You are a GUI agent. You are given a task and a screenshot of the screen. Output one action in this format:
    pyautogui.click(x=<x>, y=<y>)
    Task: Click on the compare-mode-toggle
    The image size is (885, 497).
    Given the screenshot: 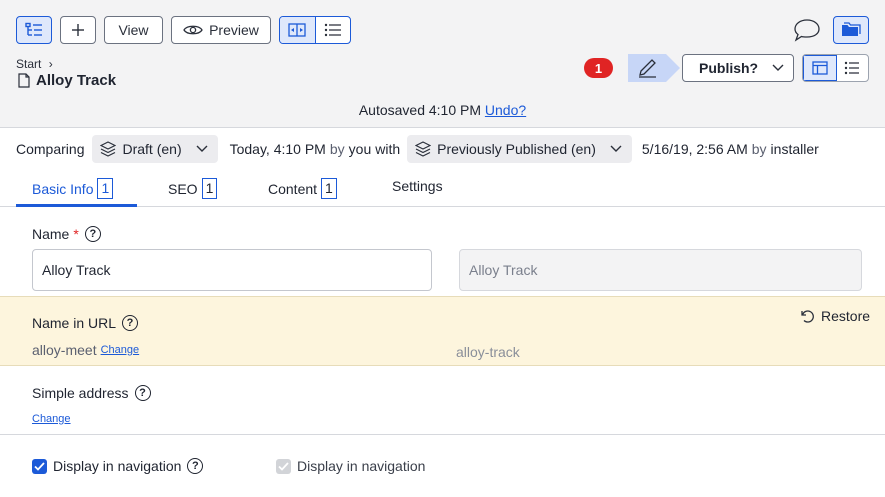 What is the action you would take?
    pyautogui.click(x=315, y=30)
    